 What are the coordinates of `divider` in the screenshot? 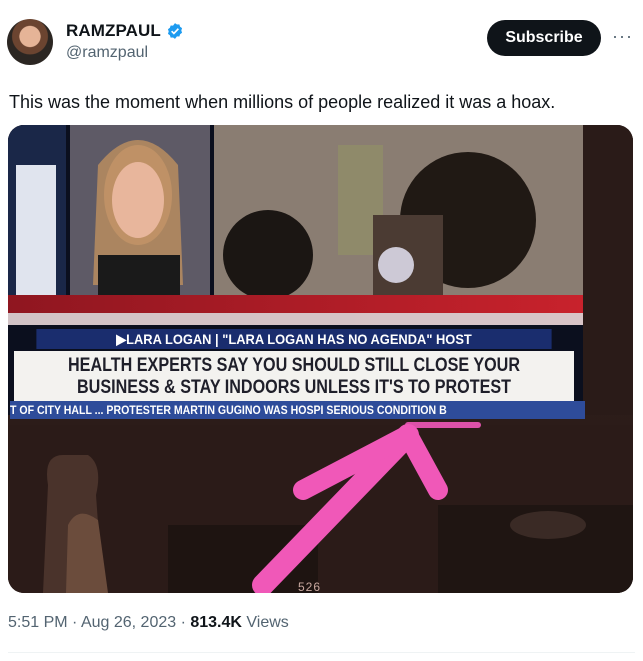 It's located at (321, 652).